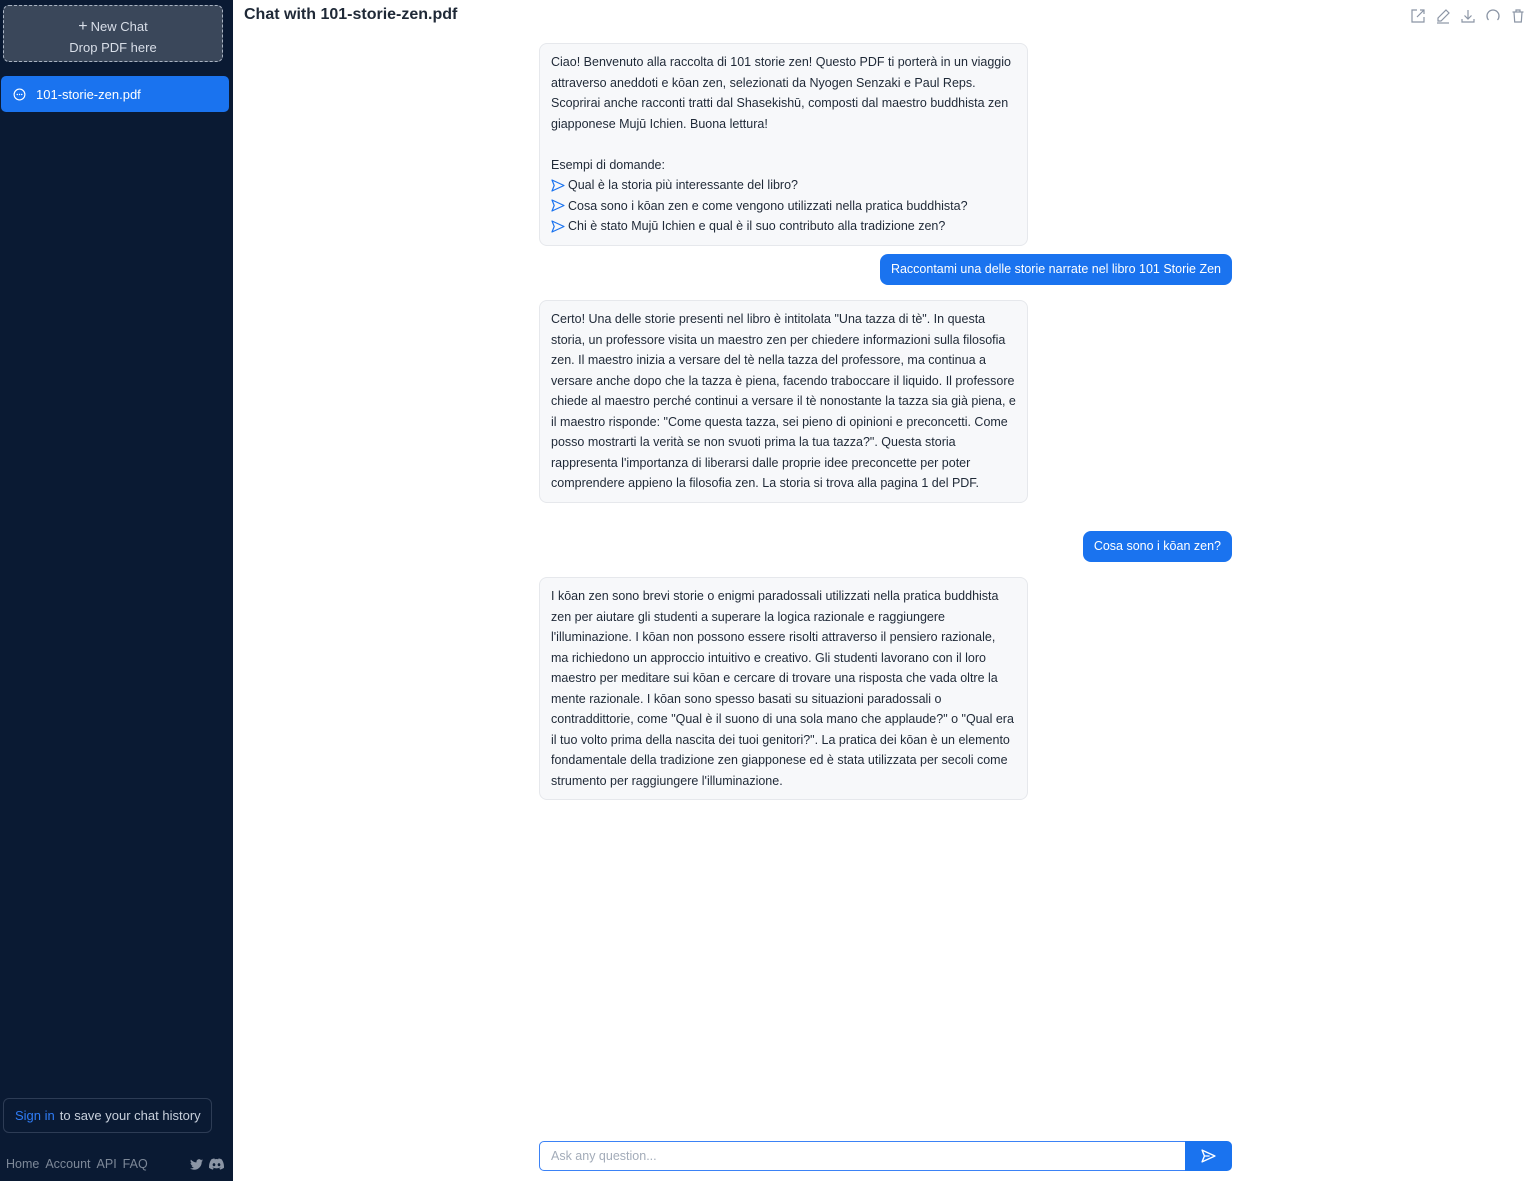  I want to click on chat-input-bar, so click(885, 1156).